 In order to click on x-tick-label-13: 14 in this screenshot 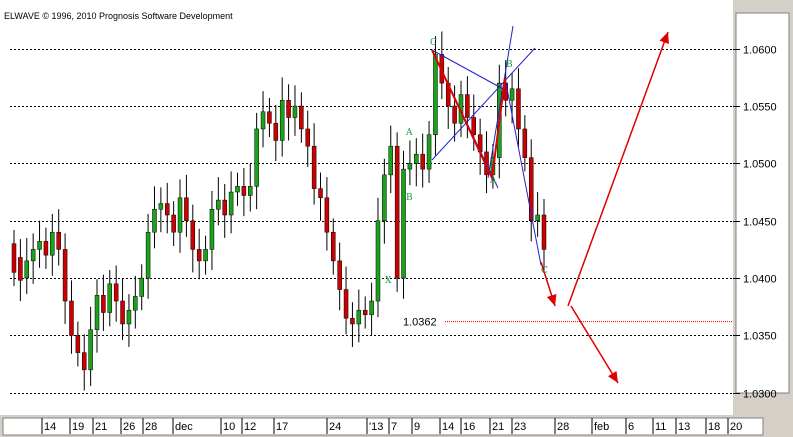, I will do `click(448, 427)`.